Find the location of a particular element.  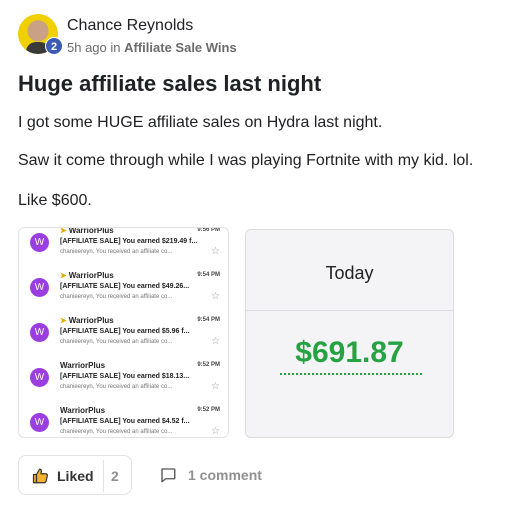

like-count: 2 is located at coordinates (115, 476).